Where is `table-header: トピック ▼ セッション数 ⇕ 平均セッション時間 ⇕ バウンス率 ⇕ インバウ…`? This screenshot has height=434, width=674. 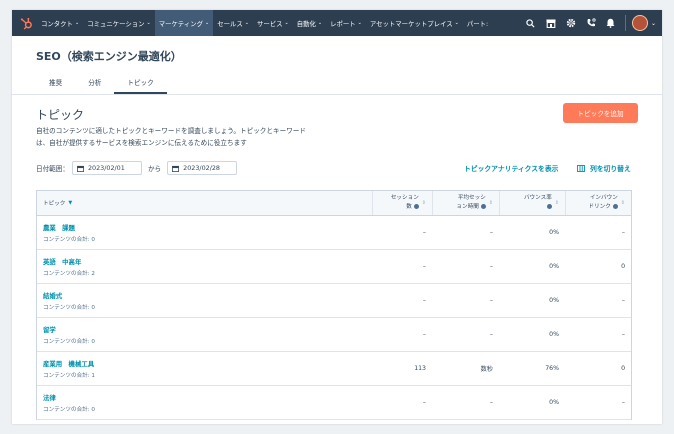 table-header: トピック ▼ セッション数 ⇕ 平均セッション時間 ⇕ バウンス率 ⇕ インバウ… is located at coordinates (334, 203).